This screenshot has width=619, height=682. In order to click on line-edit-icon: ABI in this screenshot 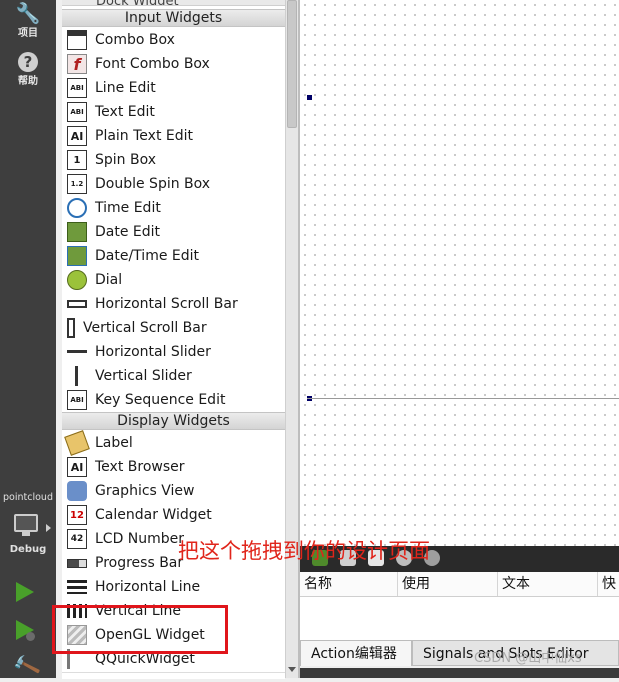, I will do `click(77, 88)`.